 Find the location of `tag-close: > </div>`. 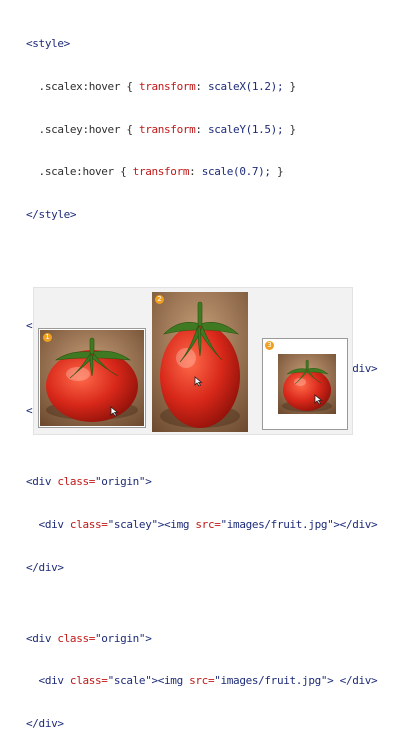

tag-close: > </div> is located at coordinates (352, 681).